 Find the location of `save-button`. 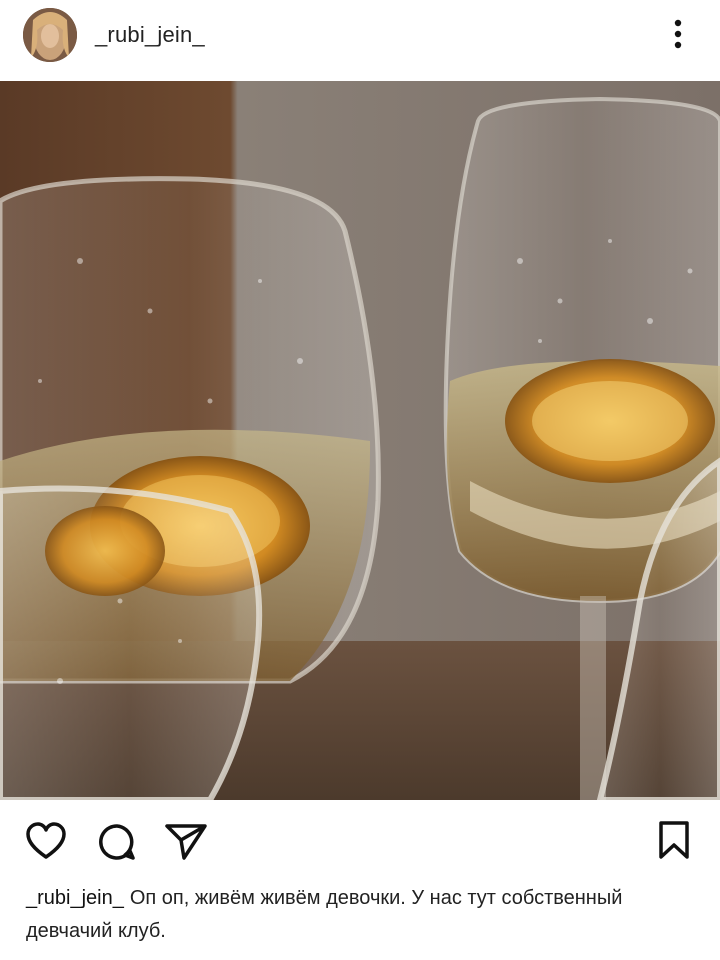

save-button is located at coordinates (674, 842).